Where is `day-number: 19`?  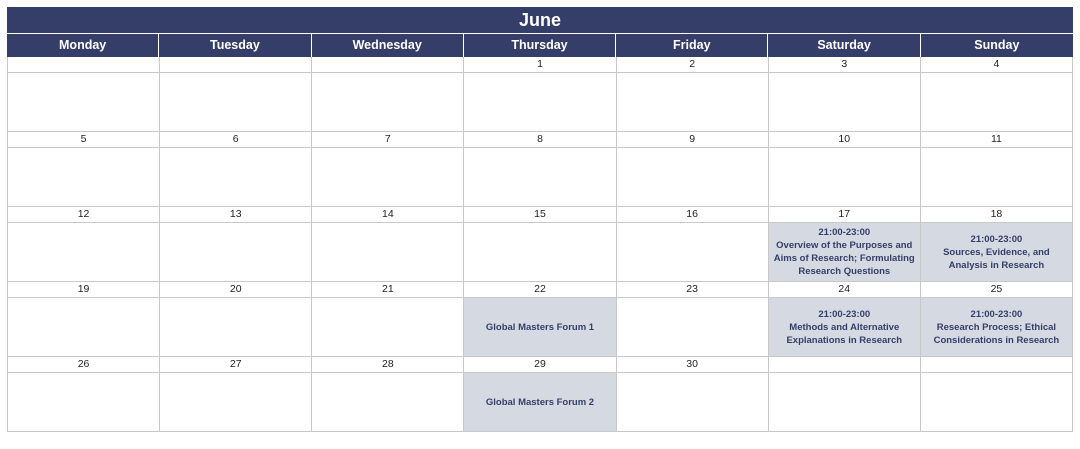 day-number: 19 is located at coordinates (84, 290).